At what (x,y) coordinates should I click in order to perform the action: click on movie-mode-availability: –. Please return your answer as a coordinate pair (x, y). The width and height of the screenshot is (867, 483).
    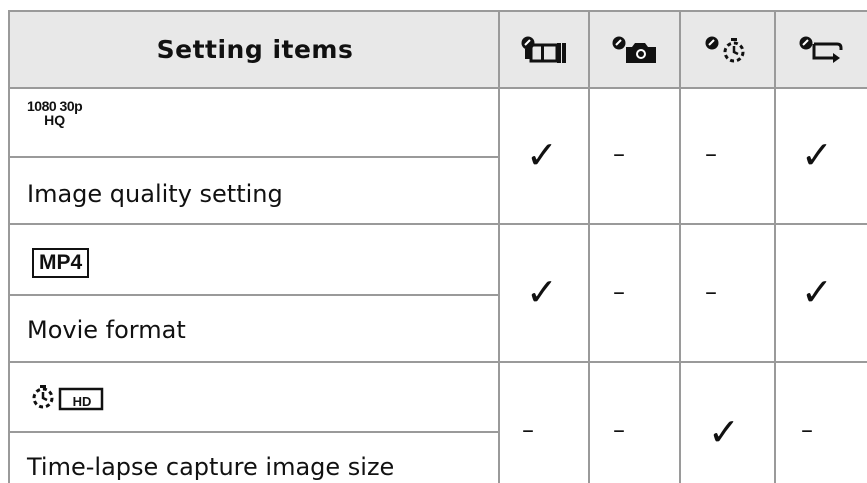
    Looking at the image, I should click on (528, 430).